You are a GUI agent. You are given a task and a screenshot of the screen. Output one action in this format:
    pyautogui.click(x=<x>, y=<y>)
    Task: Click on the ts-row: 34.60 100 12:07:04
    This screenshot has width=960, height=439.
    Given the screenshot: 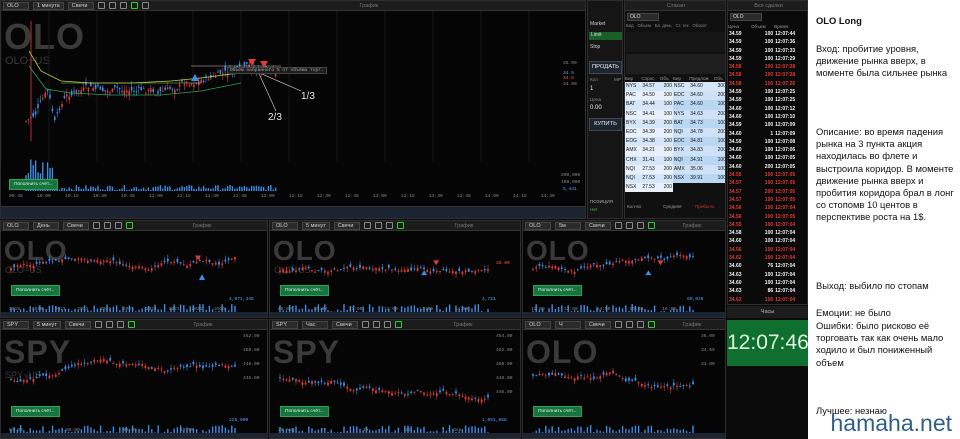 What is the action you would take?
    pyautogui.click(x=767, y=283)
    